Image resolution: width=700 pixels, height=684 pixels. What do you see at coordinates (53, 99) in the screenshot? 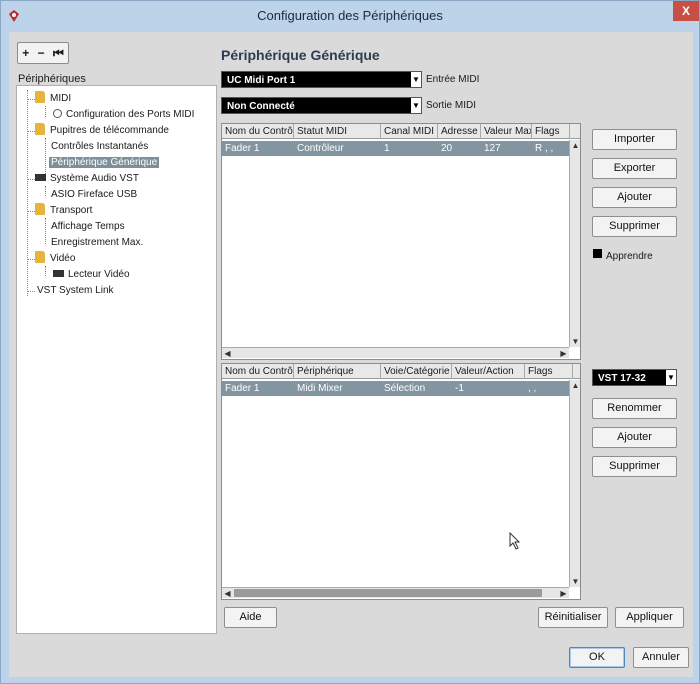
I see `tree-item-midi: MIDI` at bounding box center [53, 99].